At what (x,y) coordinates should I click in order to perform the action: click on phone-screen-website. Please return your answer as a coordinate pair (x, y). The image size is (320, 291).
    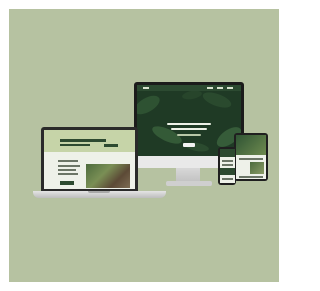
    Looking at the image, I should click on (227, 166).